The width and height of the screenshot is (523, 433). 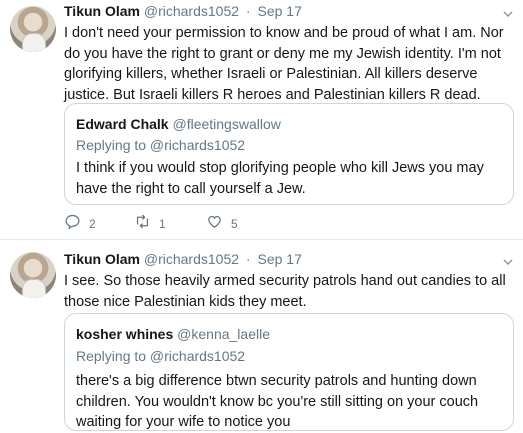 What do you see at coordinates (234, 224) in the screenshot?
I see `like-count: 5` at bounding box center [234, 224].